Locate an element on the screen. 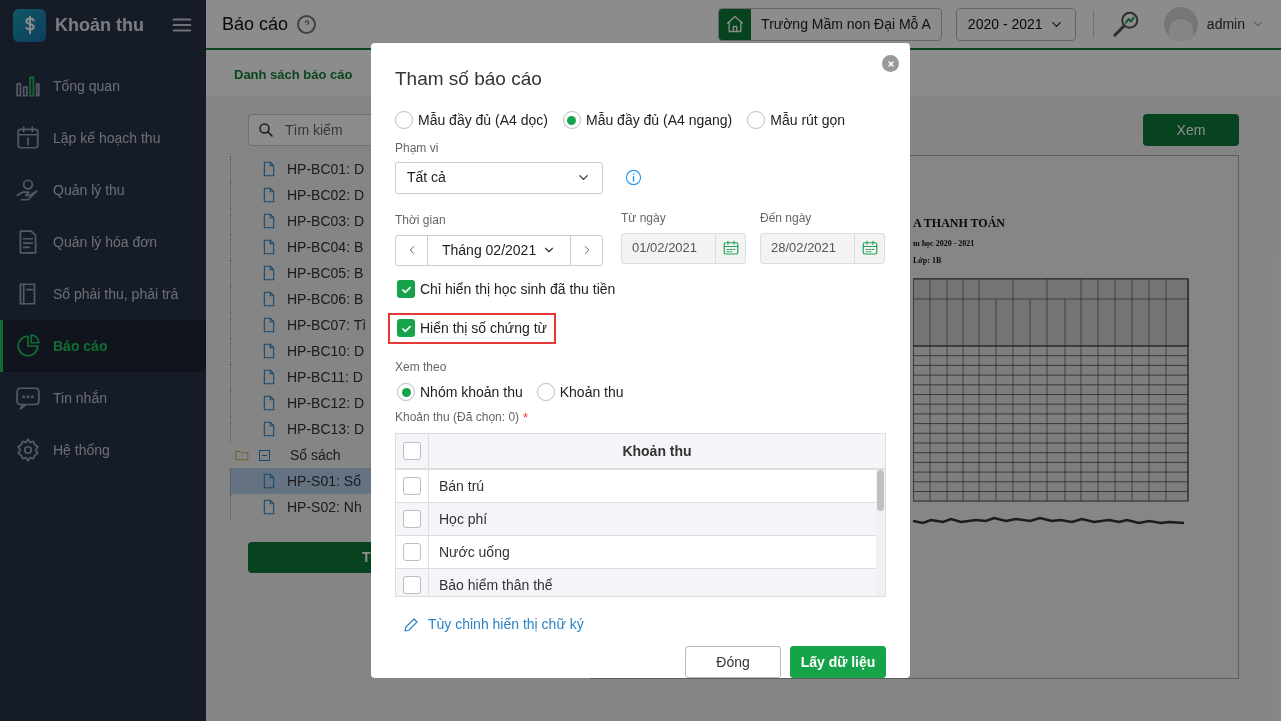  field-label: Xem theo is located at coordinates (421, 367).